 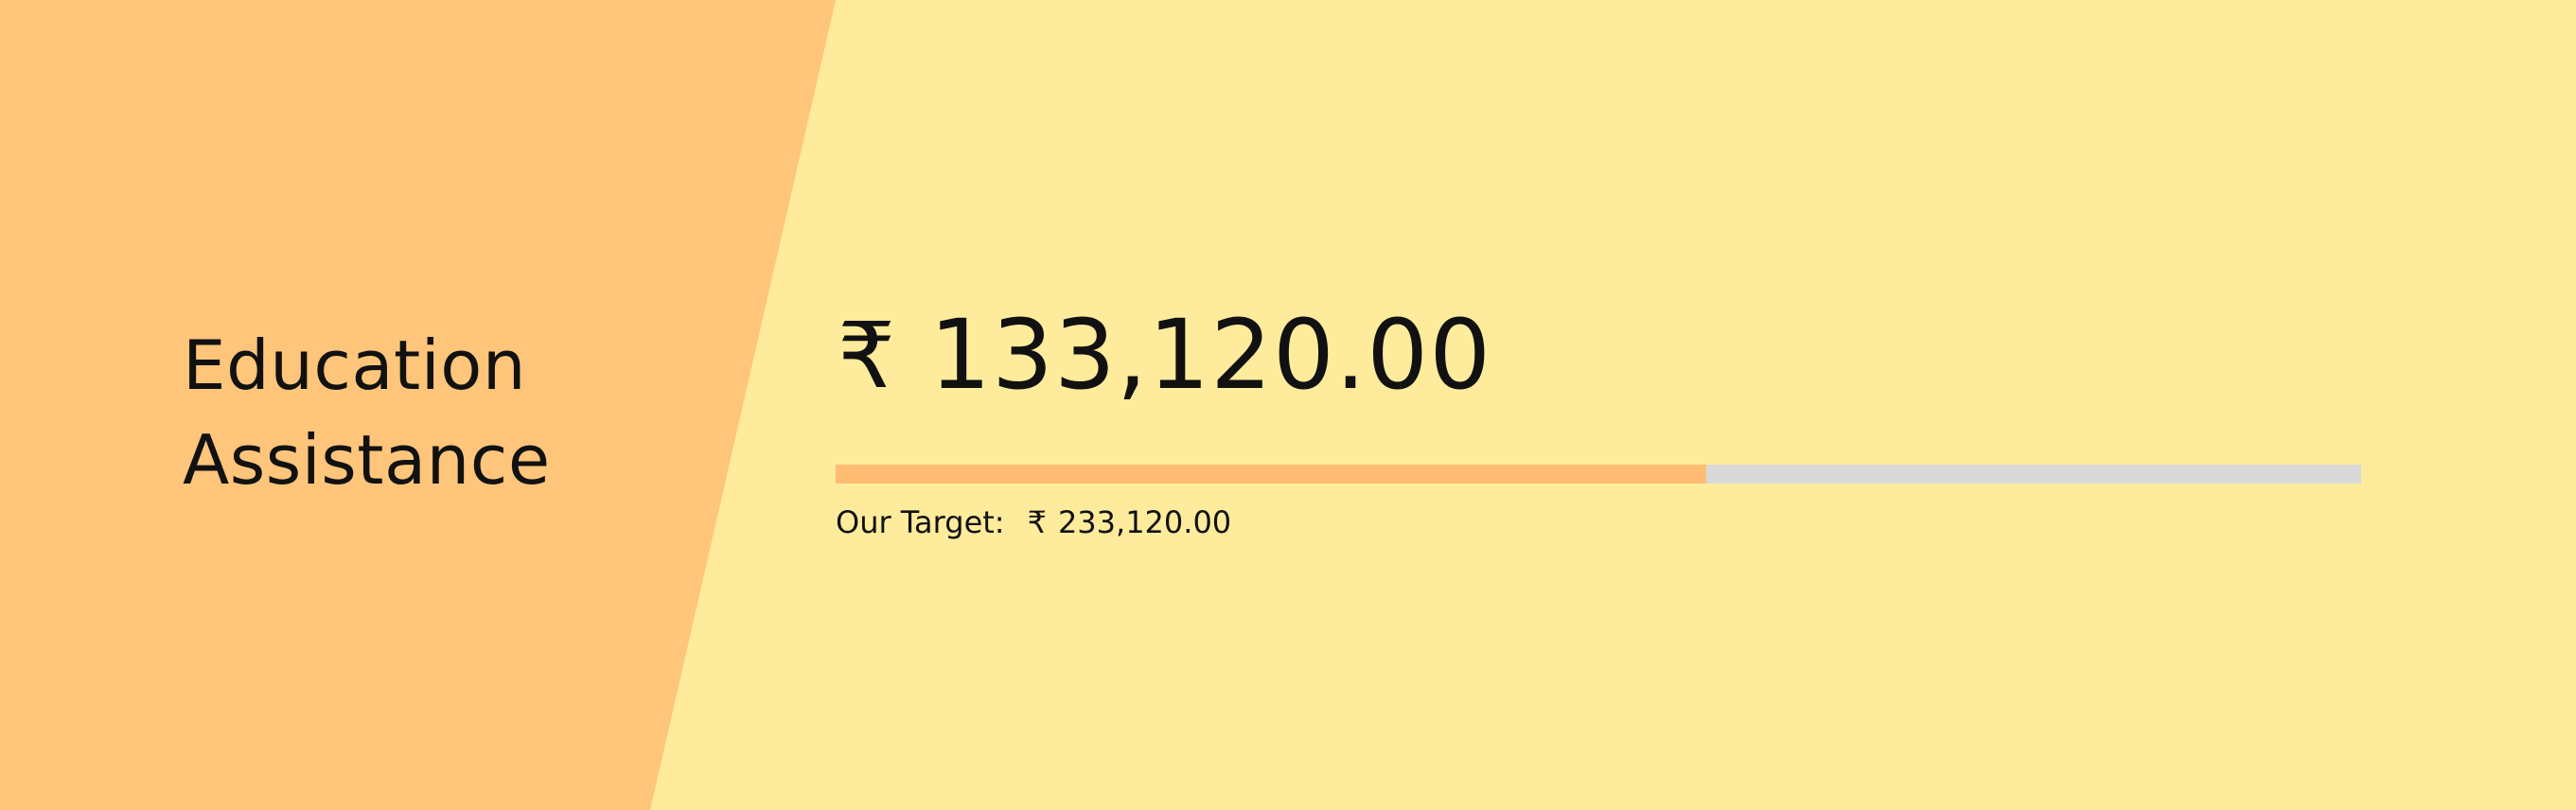 What do you see at coordinates (1144, 522) in the screenshot?
I see `target-amount: 233,120.00` at bounding box center [1144, 522].